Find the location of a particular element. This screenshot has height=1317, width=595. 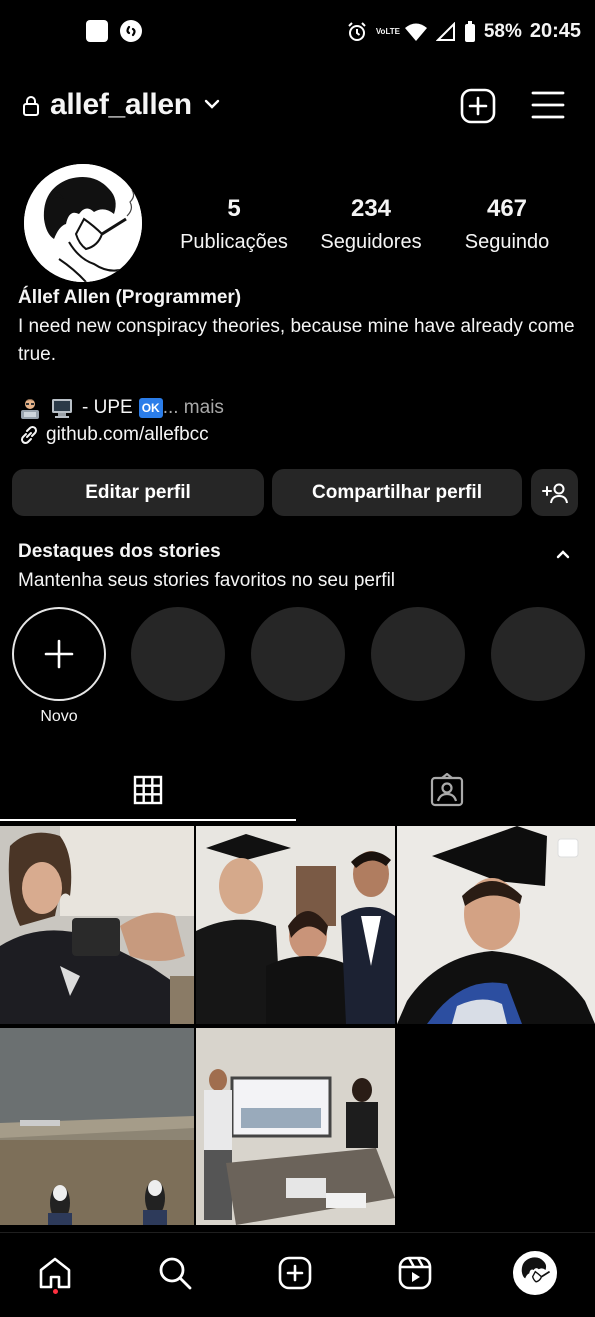

stat-followers-label: Seguidores is located at coordinates (371, 242).